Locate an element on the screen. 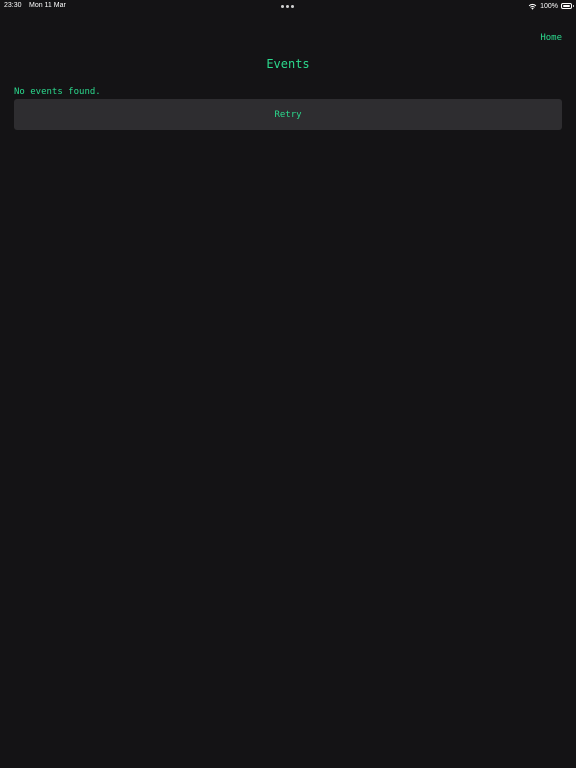 The image size is (576, 768). status-time: 23:30 is located at coordinates (13, 5).